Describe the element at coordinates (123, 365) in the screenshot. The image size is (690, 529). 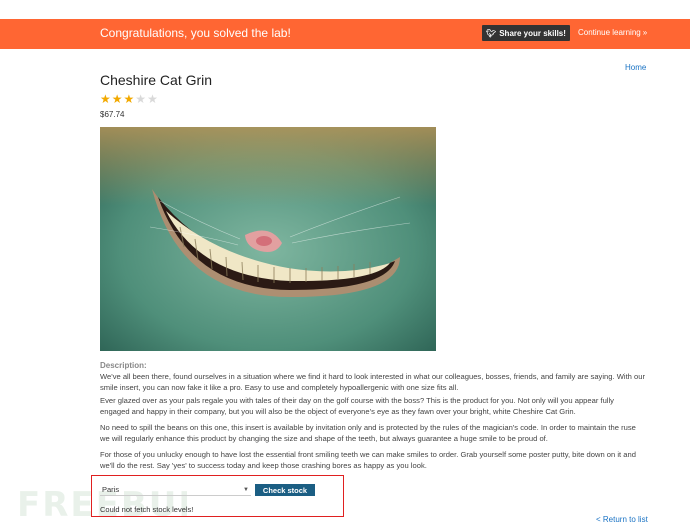
I see `description-label: Description:` at that location.